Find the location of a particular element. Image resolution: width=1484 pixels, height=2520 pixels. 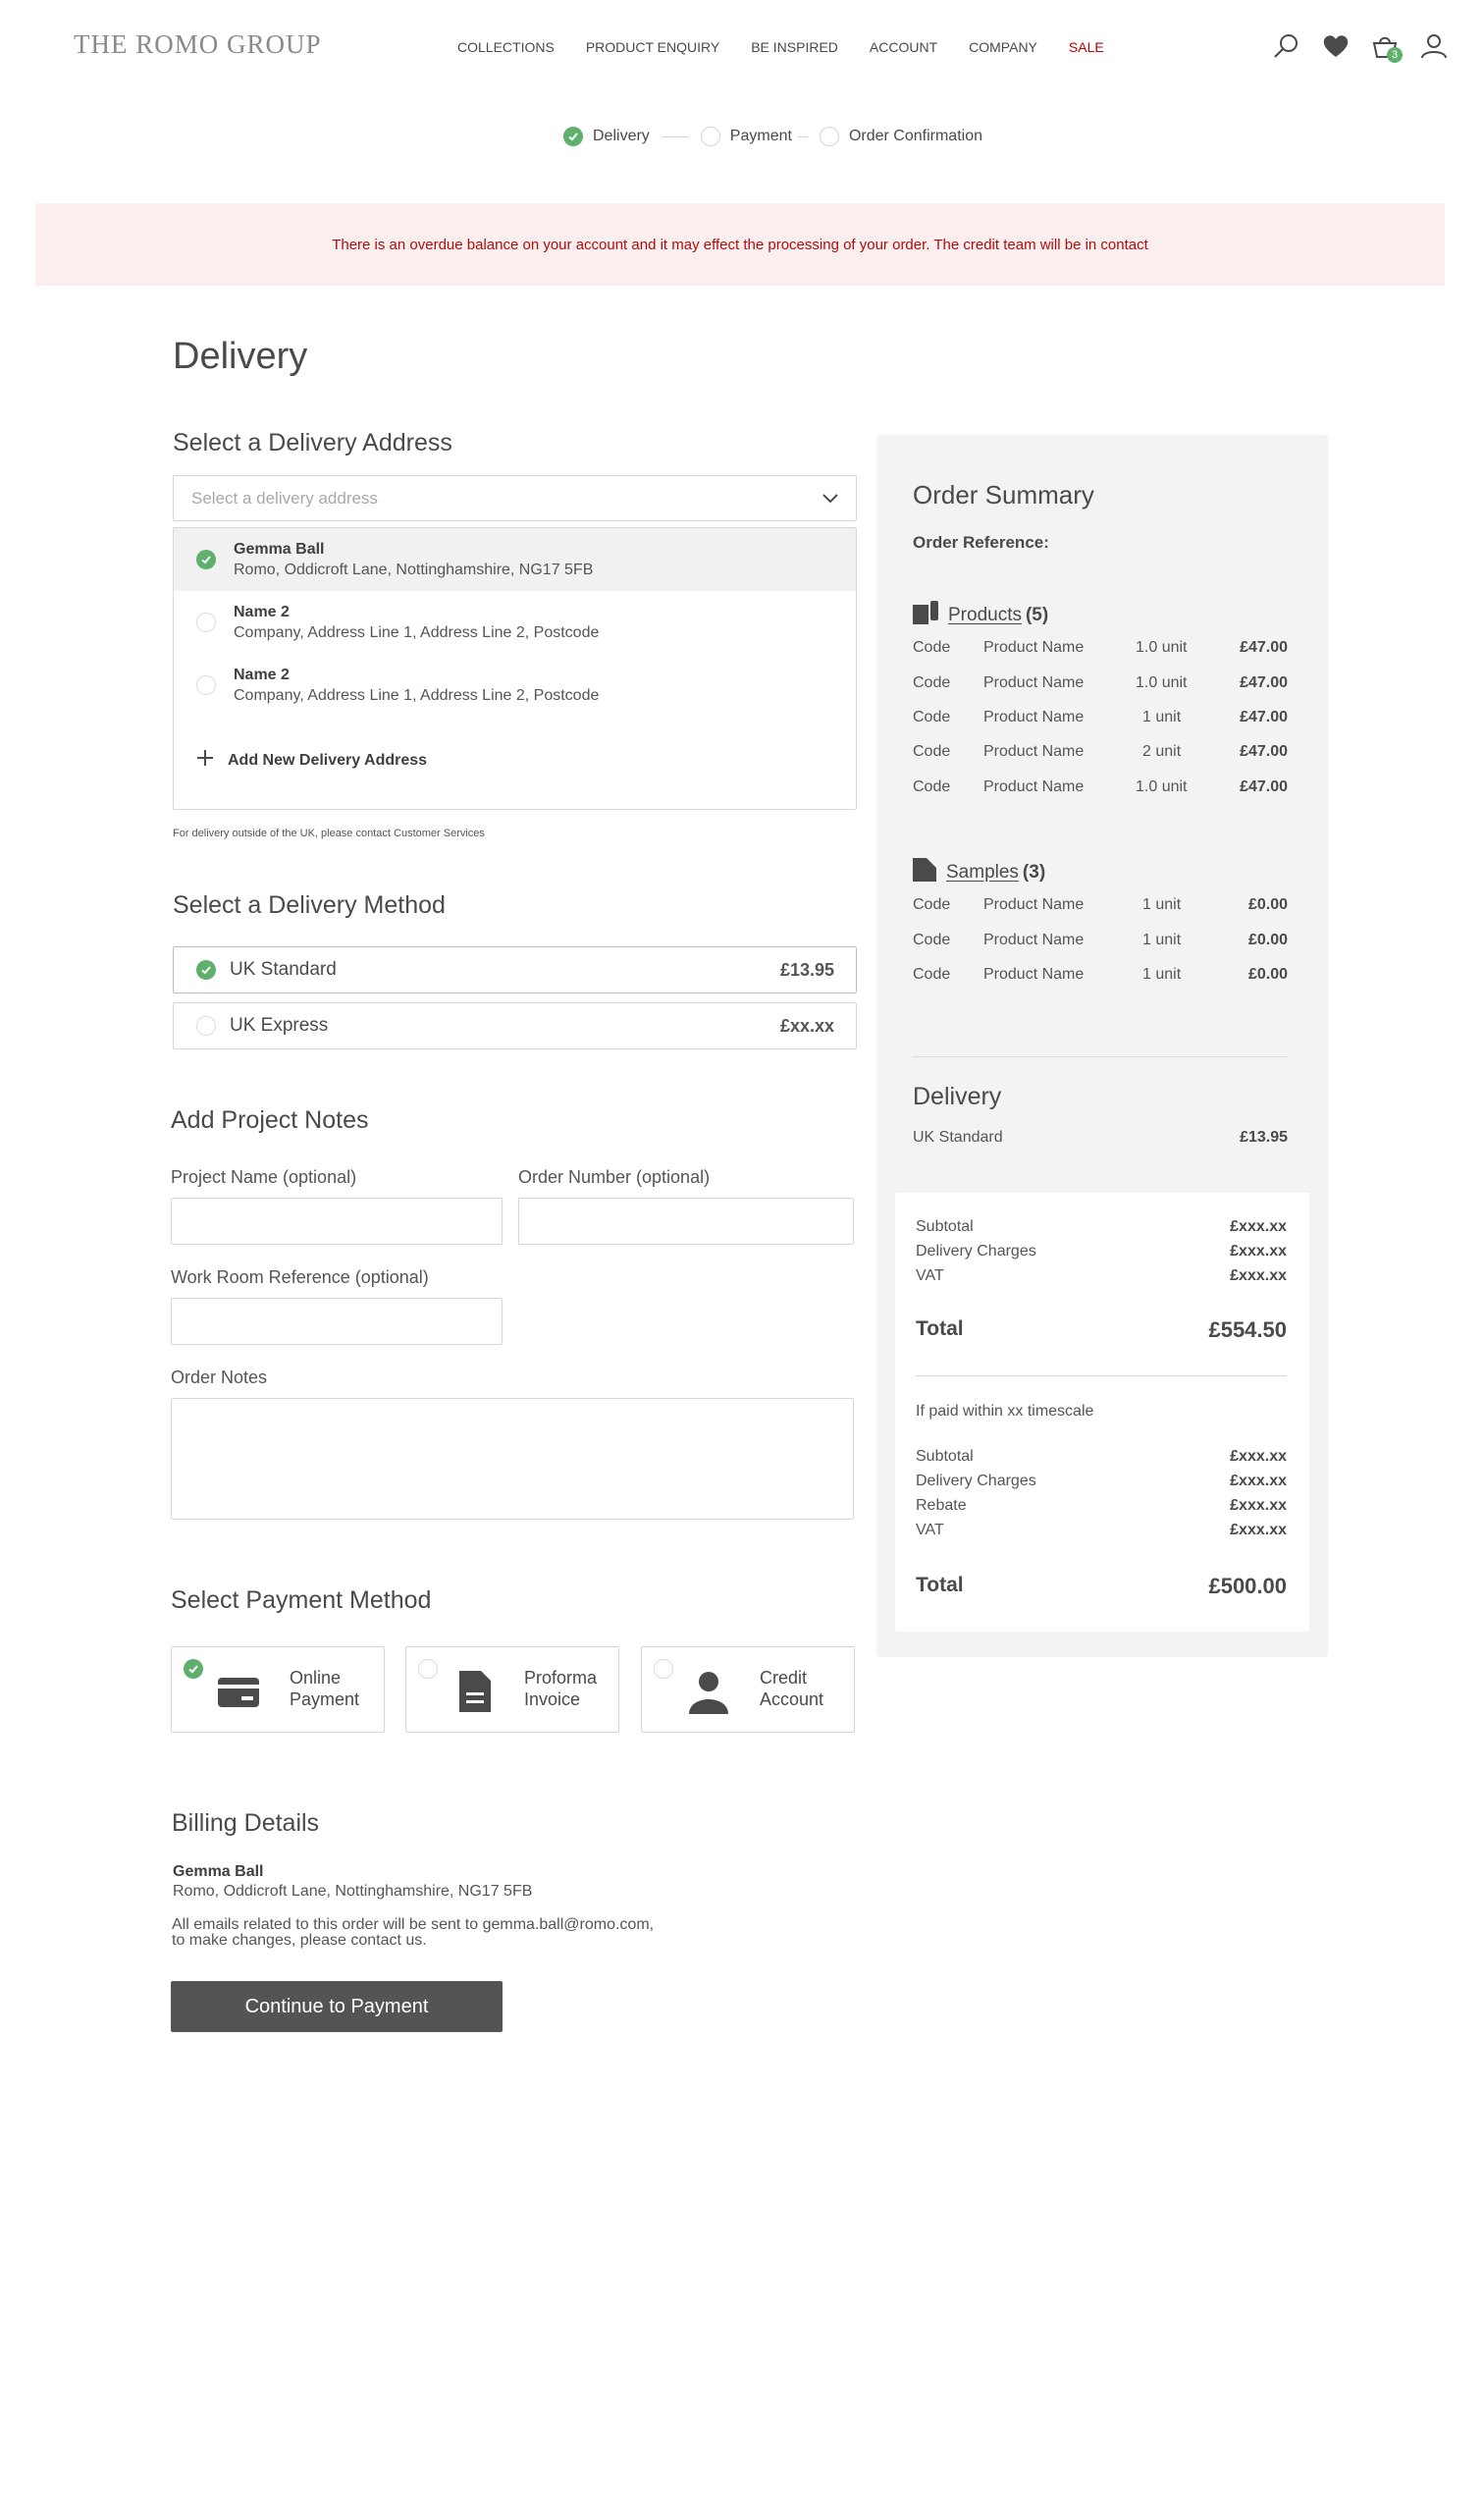

list-item: Code Product Name 2 unit £47.00 is located at coordinates (1101, 751).